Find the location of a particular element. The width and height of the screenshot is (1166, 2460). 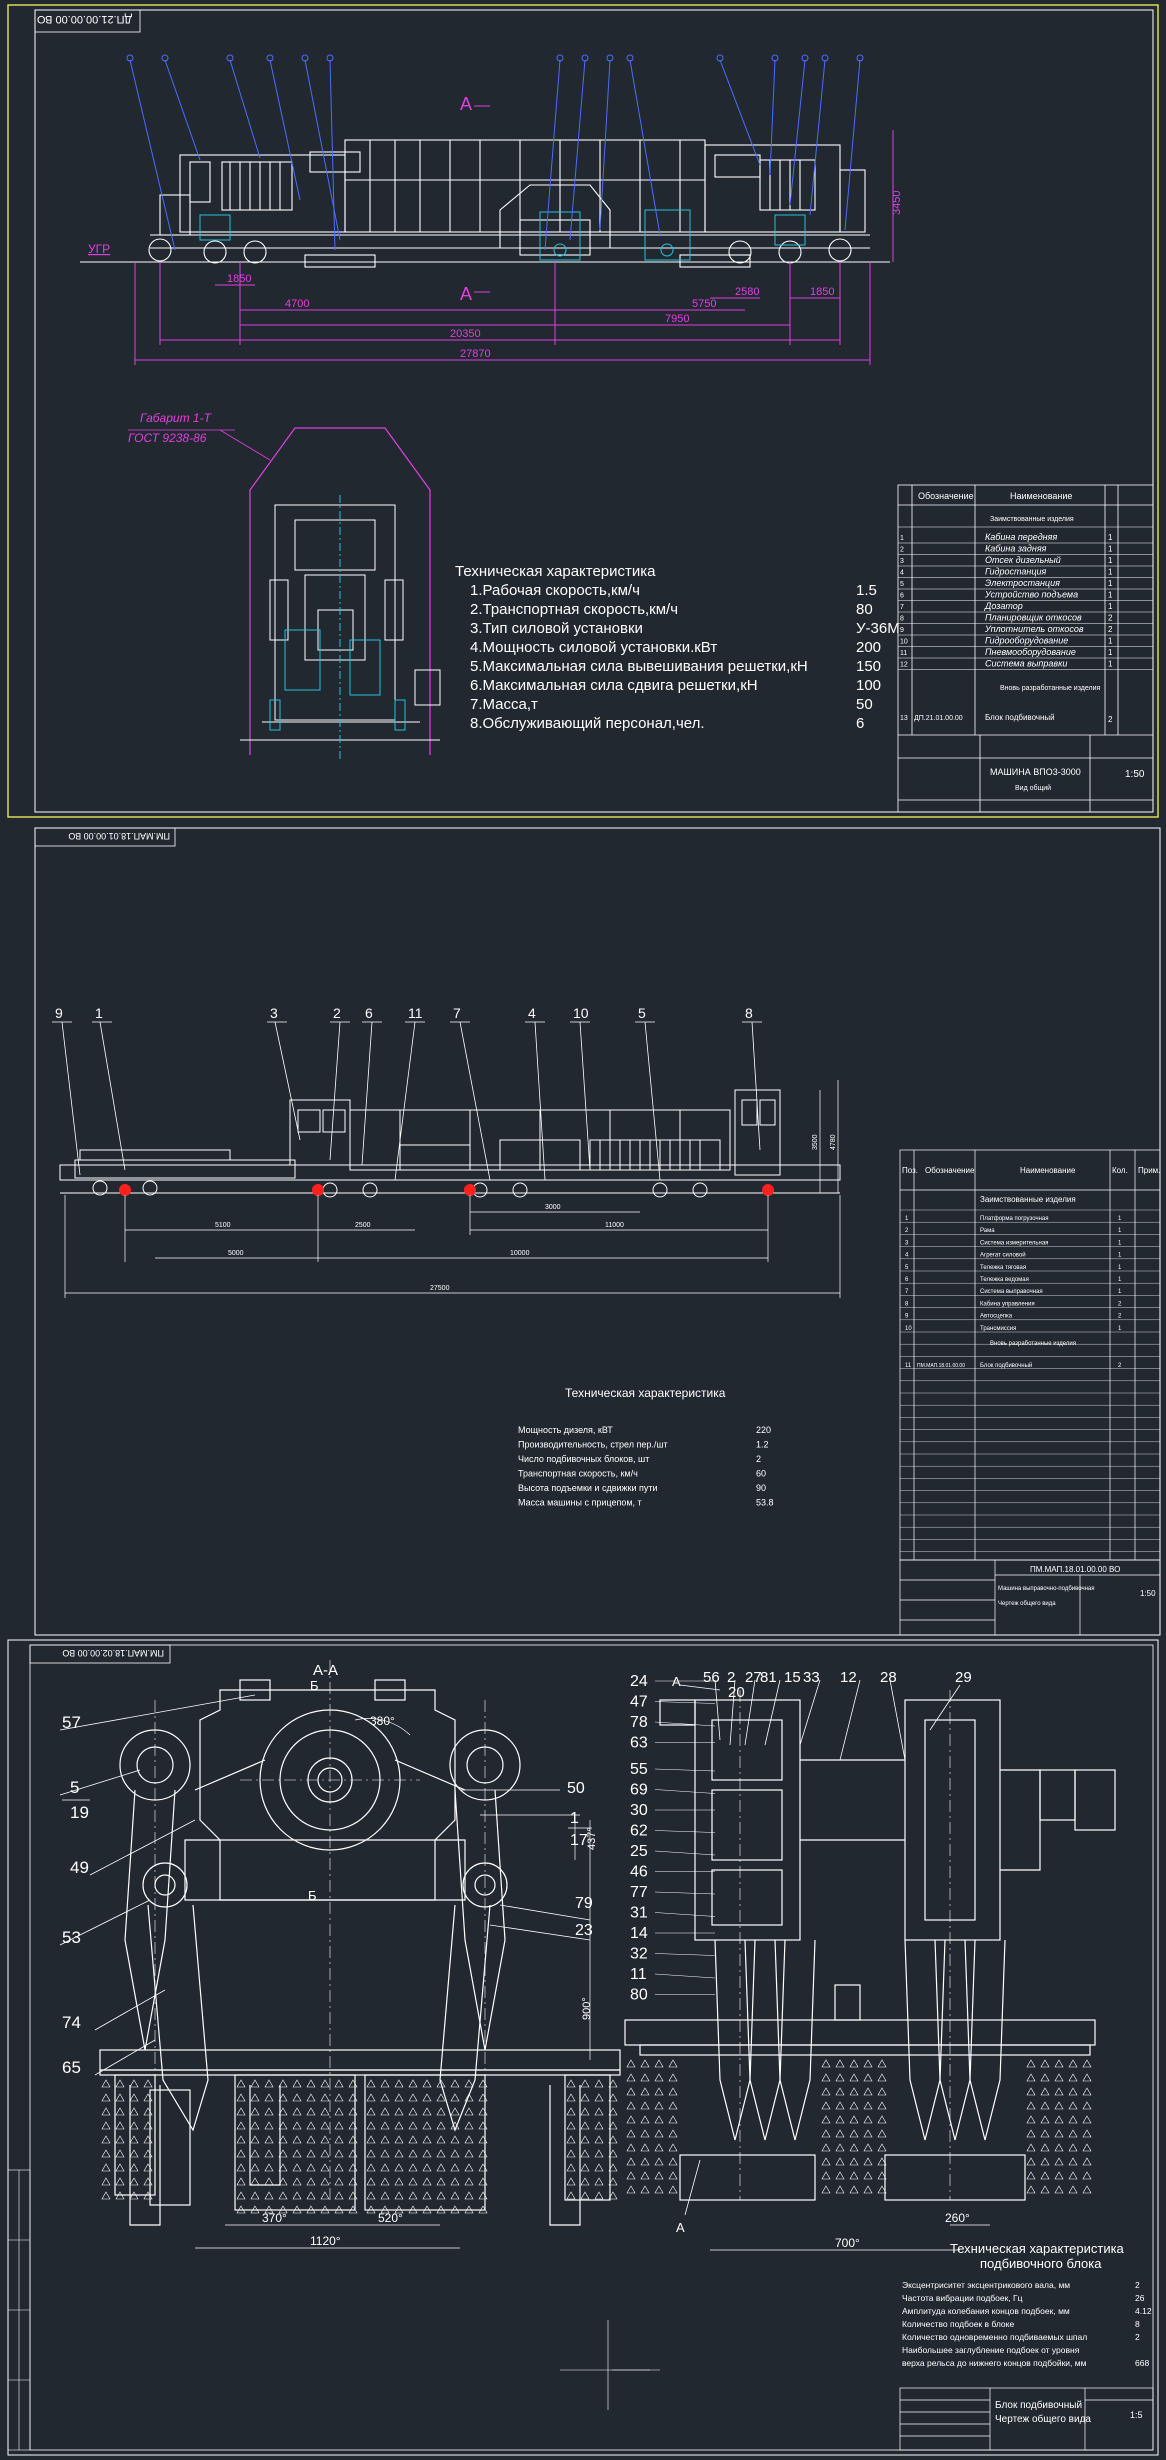

sheet2-title-name: Машина выправочно-подбивочная is located at coordinates (1046, 1589).